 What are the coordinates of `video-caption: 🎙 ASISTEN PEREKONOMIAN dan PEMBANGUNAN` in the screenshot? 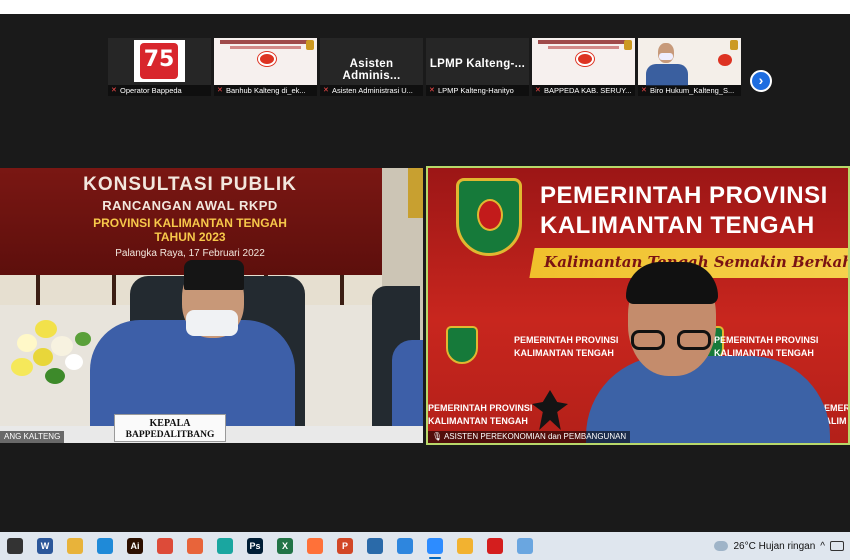 It's located at (529, 437).